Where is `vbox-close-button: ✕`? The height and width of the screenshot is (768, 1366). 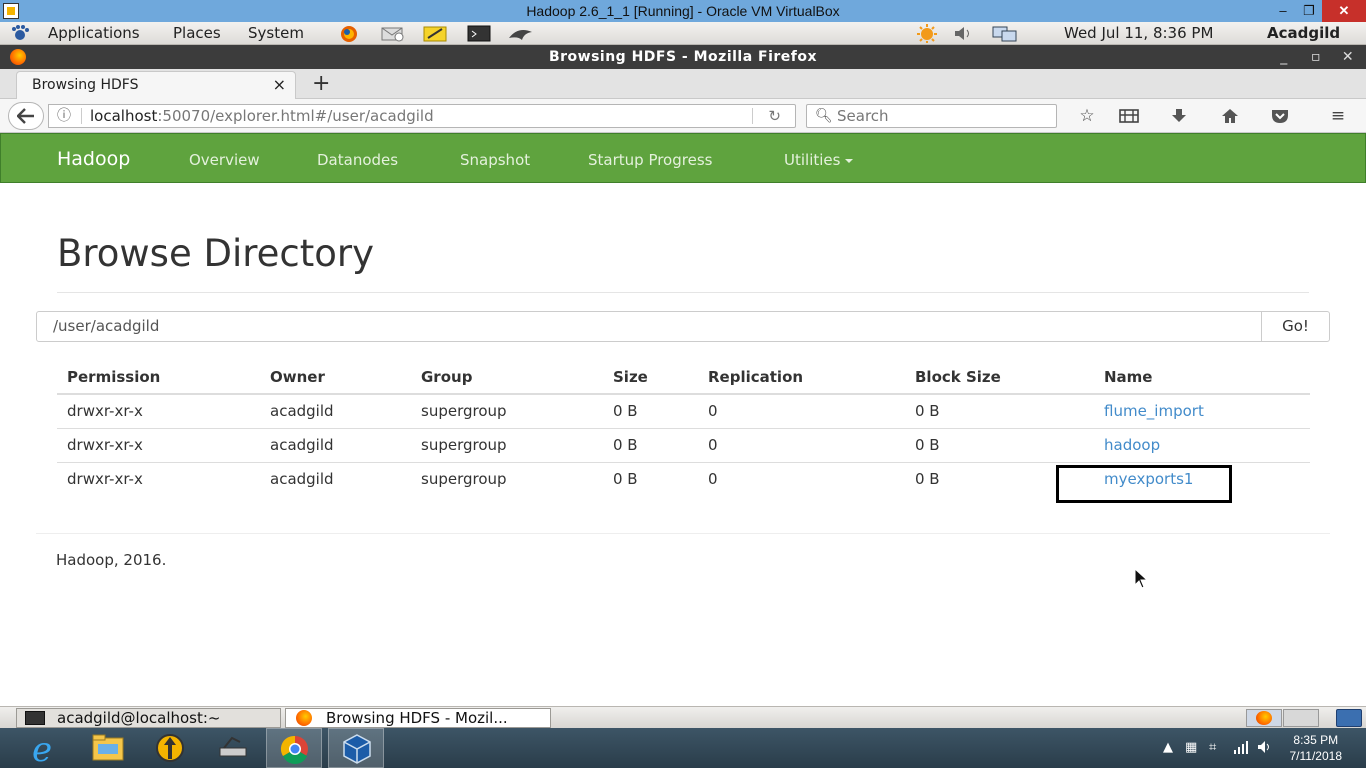
vbox-close-button: ✕ is located at coordinates (1344, 11).